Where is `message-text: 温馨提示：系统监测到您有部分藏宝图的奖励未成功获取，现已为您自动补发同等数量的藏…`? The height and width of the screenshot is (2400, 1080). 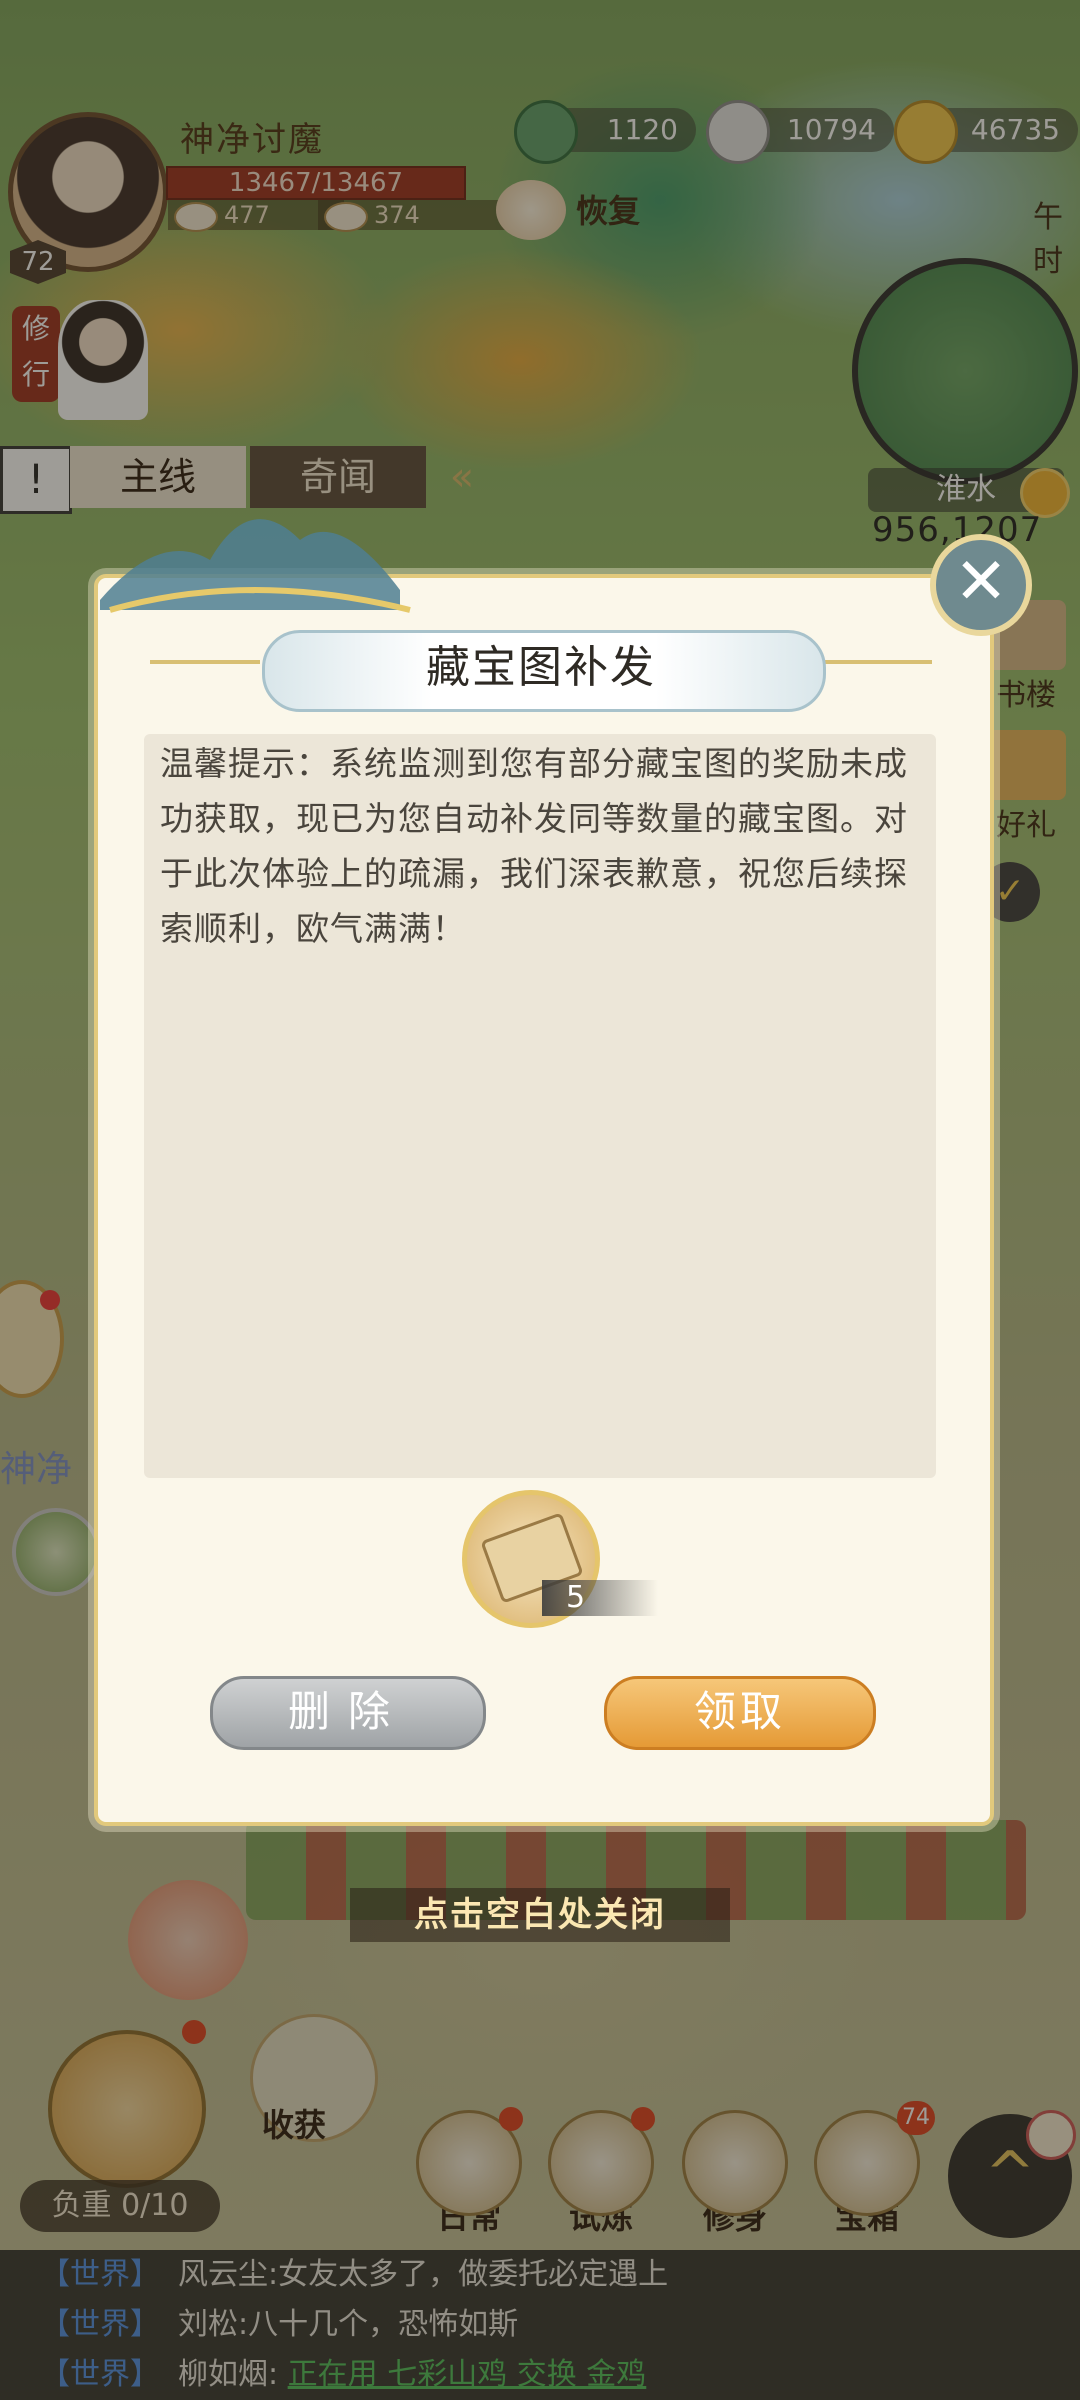
message-text: 温馨提示：系统监测到您有部分藏宝图的奖励未成功获取，现已为您自动补发同等数量的藏… is located at coordinates (534, 846).